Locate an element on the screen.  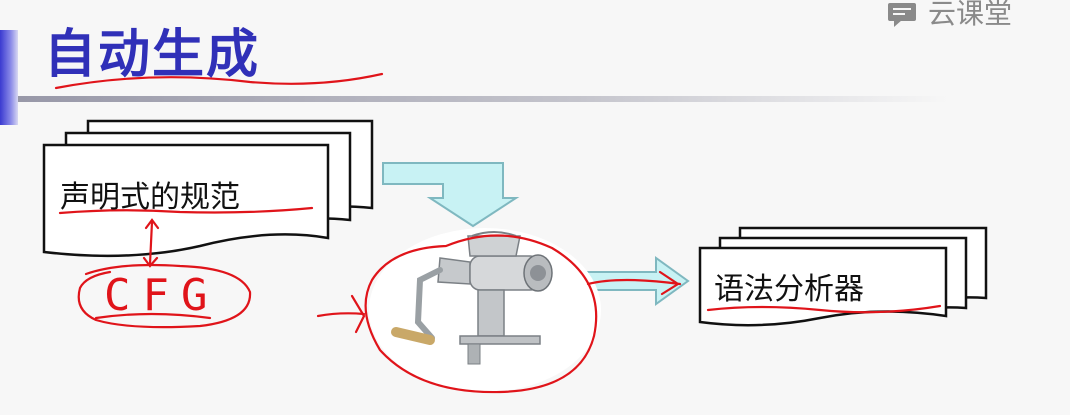
title-underline is located at coordinates (219, 81).